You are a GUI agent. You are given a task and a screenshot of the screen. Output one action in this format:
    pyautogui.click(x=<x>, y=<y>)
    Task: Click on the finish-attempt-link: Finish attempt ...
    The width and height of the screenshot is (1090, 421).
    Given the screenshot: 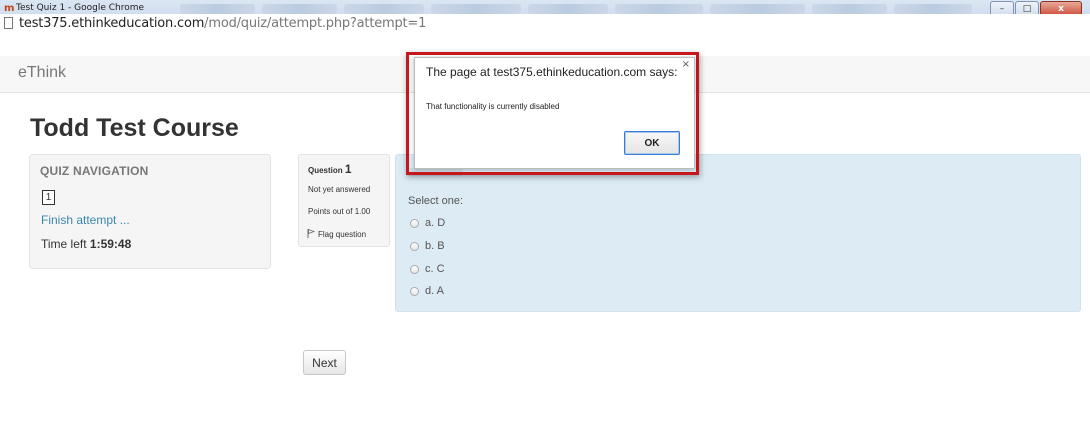 What is the action you would take?
    pyautogui.click(x=85, y=220)
    